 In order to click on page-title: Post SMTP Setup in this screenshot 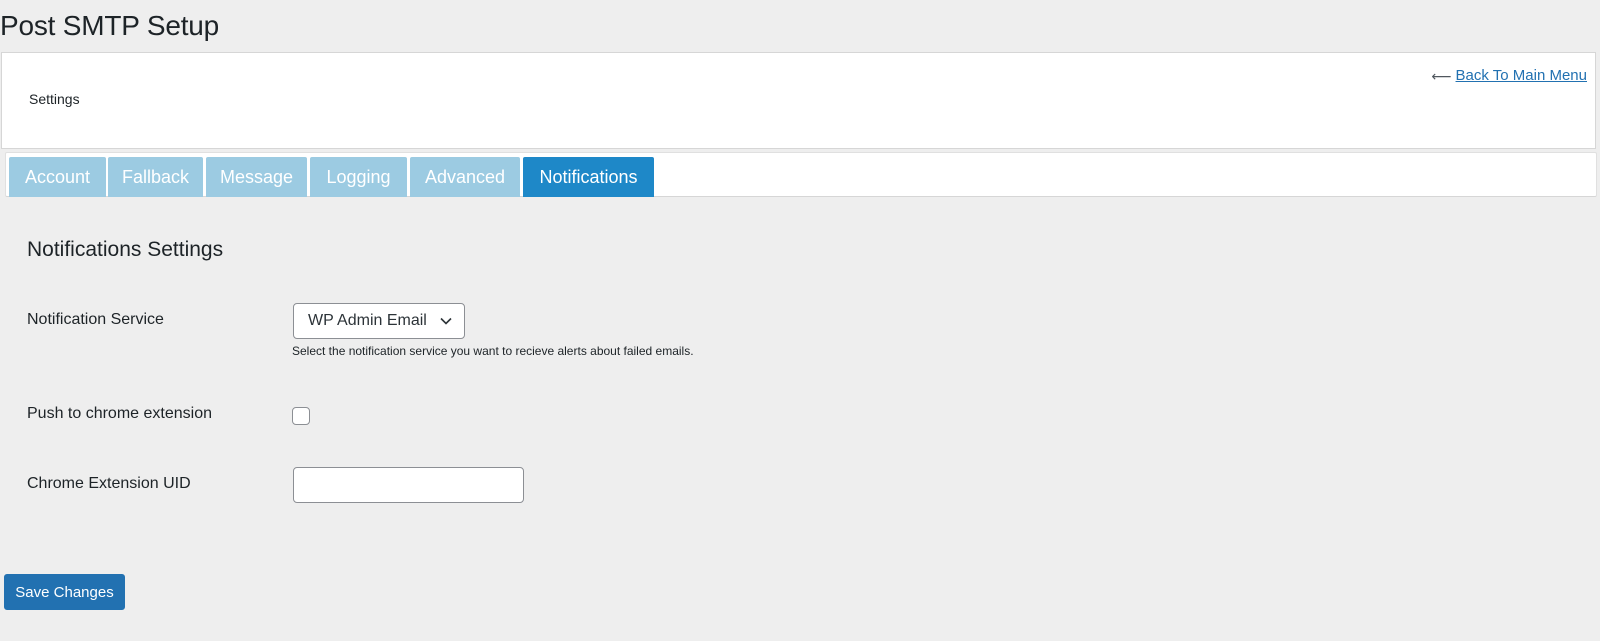, I will do `click(110, 25)`.